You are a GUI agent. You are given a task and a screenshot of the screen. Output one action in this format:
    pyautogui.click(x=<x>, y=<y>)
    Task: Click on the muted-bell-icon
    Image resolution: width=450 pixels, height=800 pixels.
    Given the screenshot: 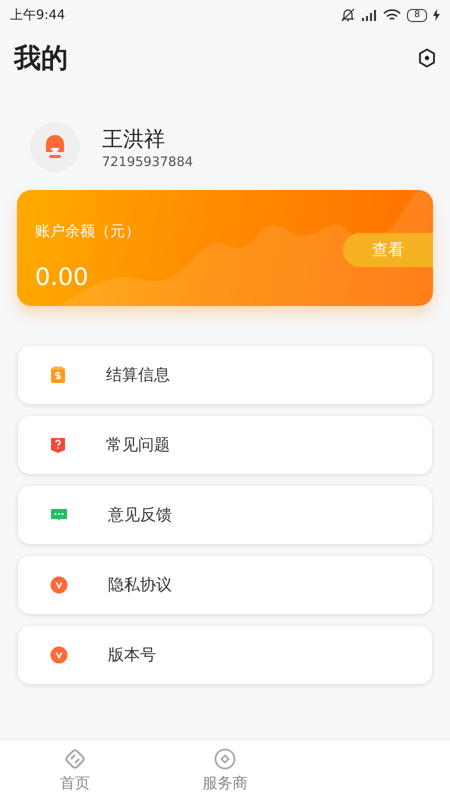 What is the action you would take?
    pyautogui.click(x=348, y=15)
    